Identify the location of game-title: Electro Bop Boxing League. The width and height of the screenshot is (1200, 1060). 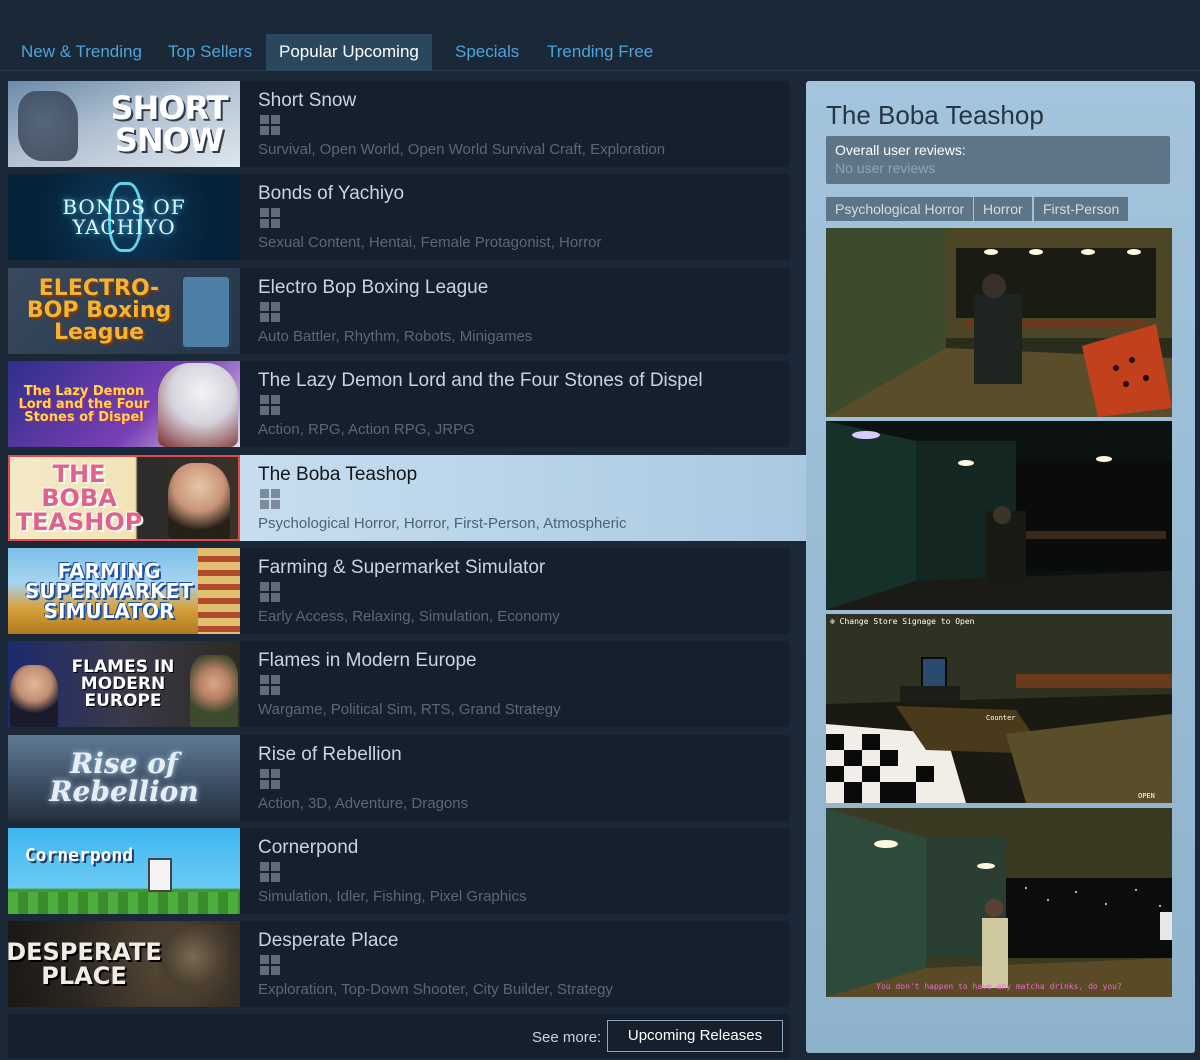
(373, 287).